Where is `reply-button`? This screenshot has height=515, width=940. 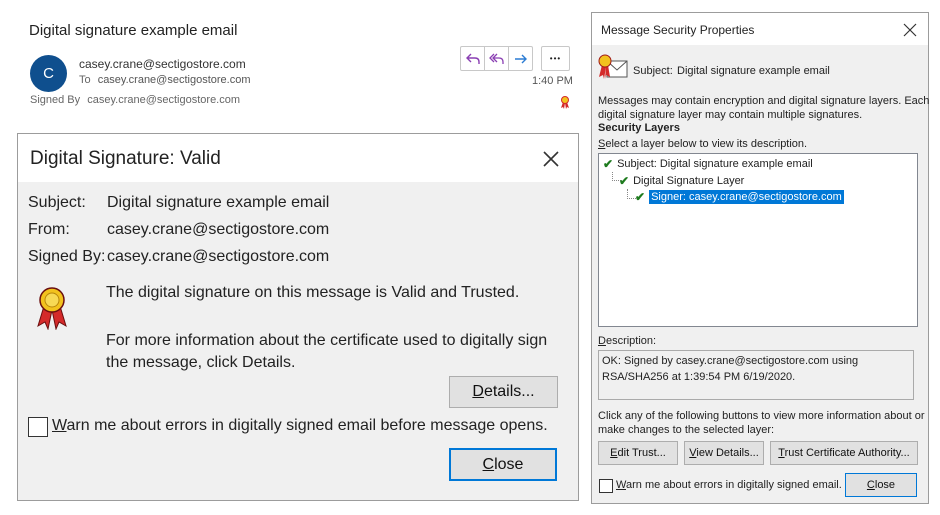 reply-button is located at coordinates (473, 58).